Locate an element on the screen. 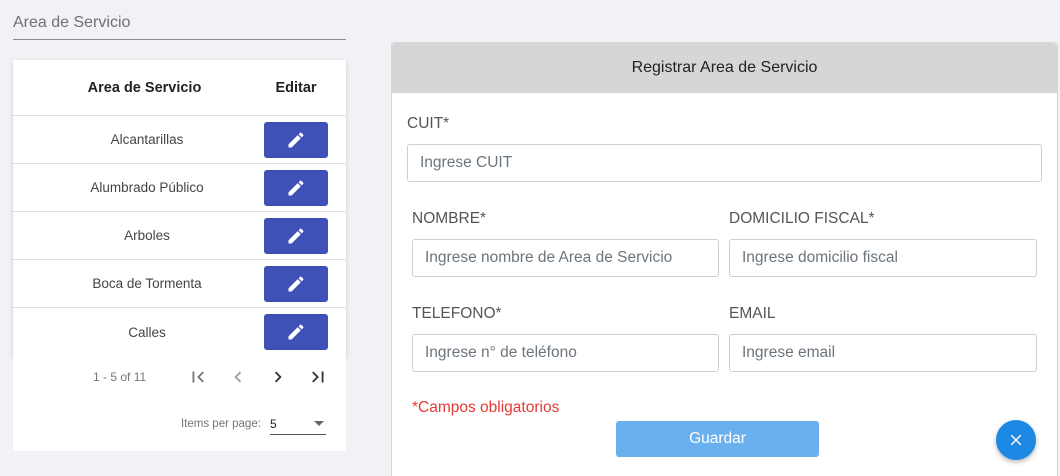  close-button is located at coordinates (1016, 440).